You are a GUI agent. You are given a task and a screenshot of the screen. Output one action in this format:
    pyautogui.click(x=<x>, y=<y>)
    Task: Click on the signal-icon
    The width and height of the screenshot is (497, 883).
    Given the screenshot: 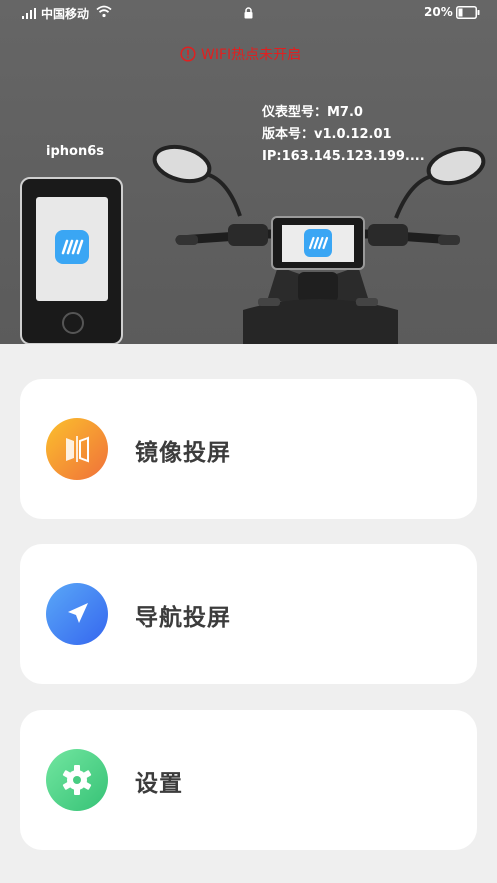 What is the action you would take?
    pyautogui.click(x=29, y=13)
    